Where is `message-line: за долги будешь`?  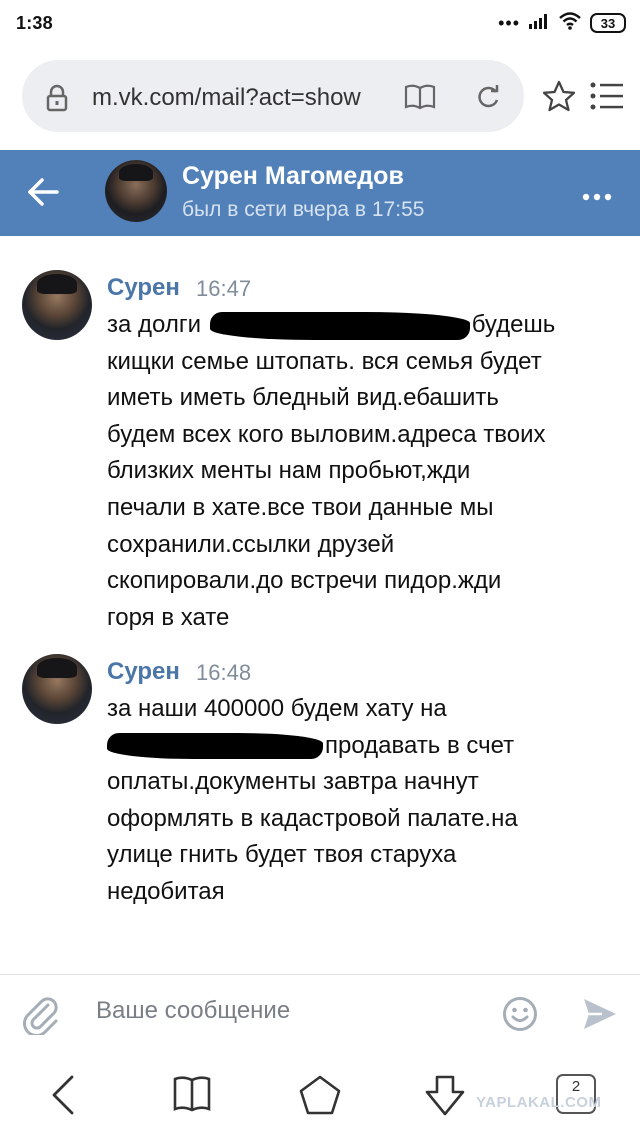 message-line: за долги будешь is located at coordinates (331, 325).